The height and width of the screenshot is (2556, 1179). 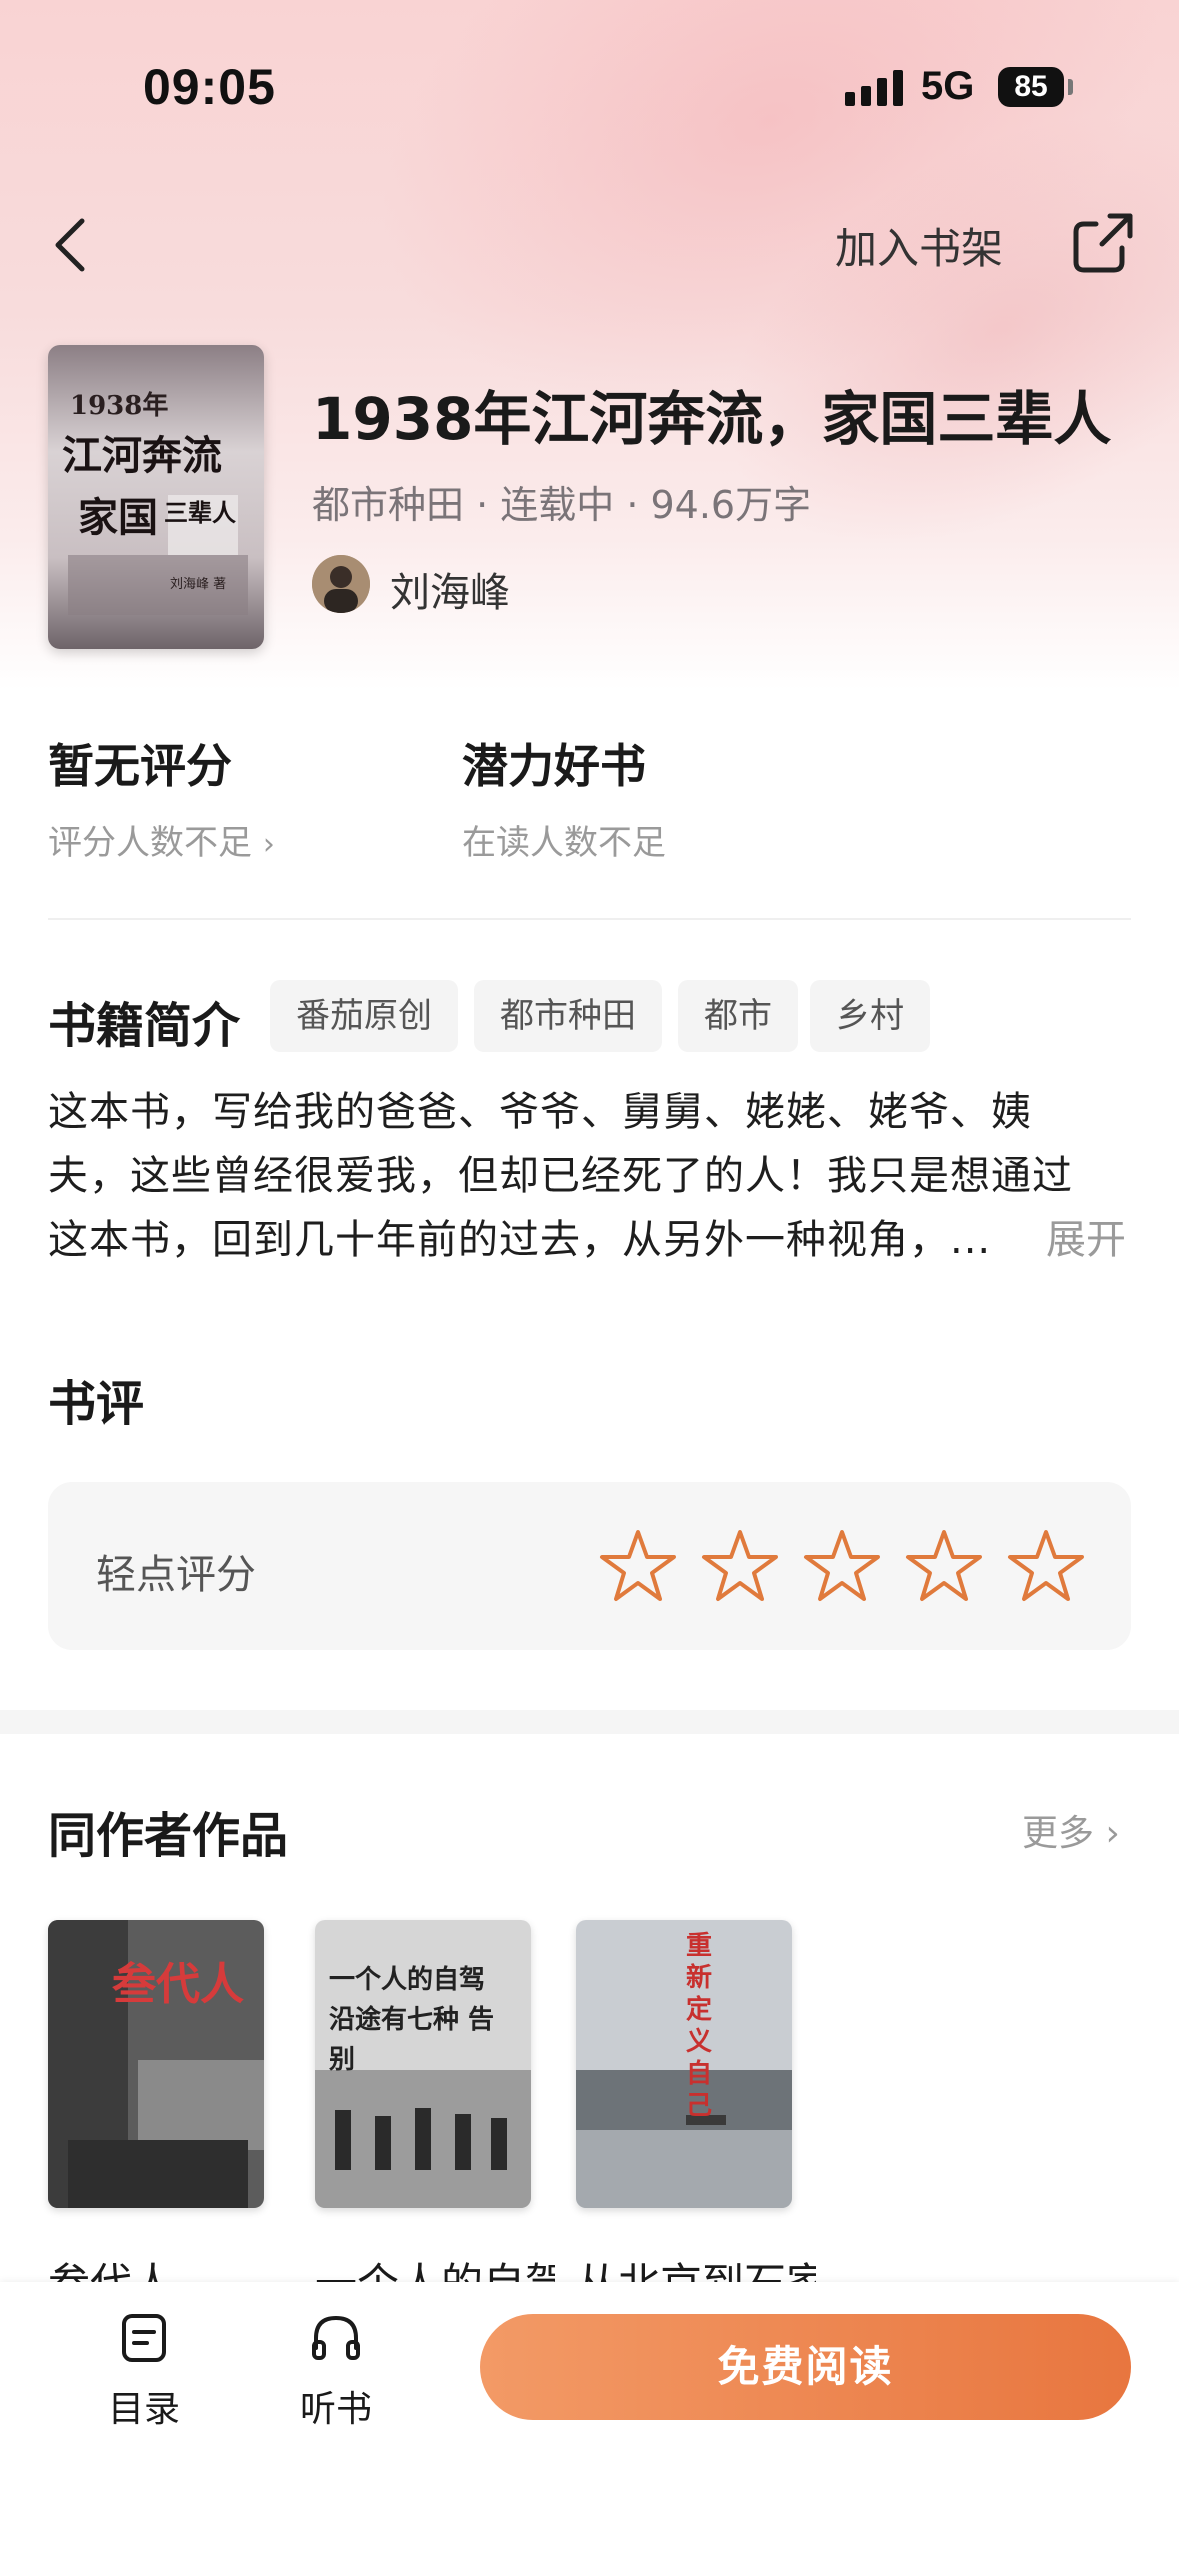 What do you see at coordinates (364, 1016) in the screenshot?
I see `tag: 番茄原创` at bounding box center [364, 1016].